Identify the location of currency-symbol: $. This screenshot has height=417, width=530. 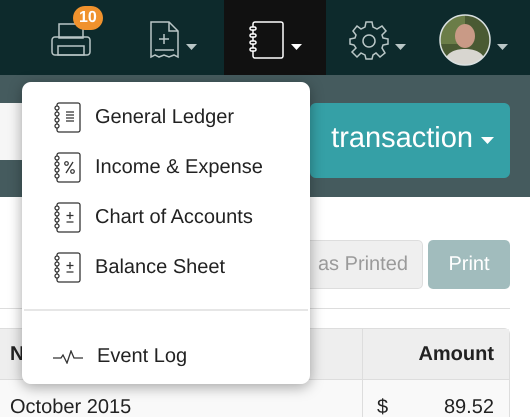
(382, 406).